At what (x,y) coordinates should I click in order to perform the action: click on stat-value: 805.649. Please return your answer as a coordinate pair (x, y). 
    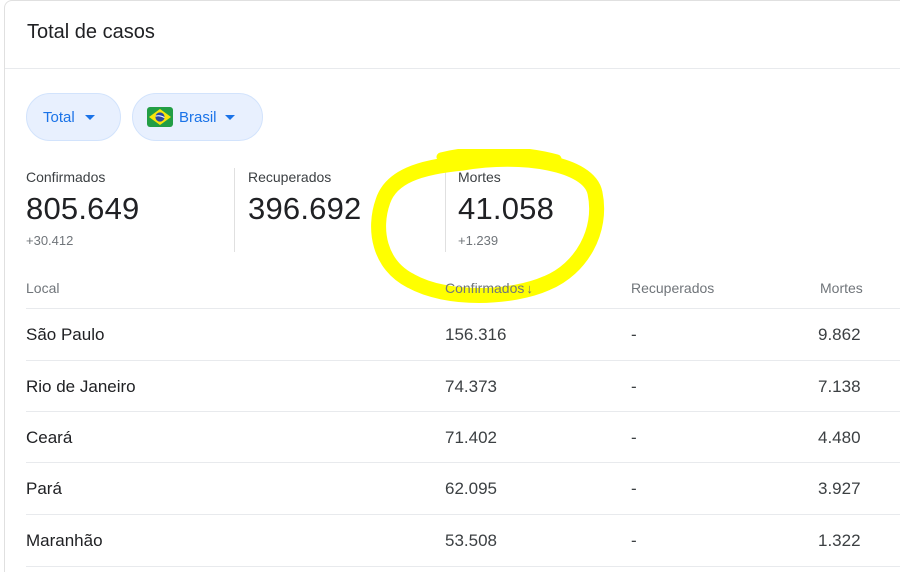
    Looking at the image, I should click on (83, 208).